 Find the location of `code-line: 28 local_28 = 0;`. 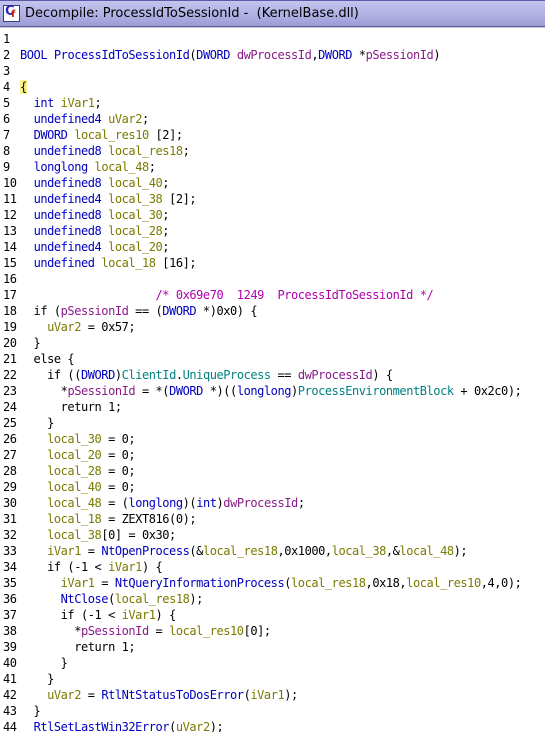

code-line: 28 local_28 = 0; is located at coordinates (272, 471).